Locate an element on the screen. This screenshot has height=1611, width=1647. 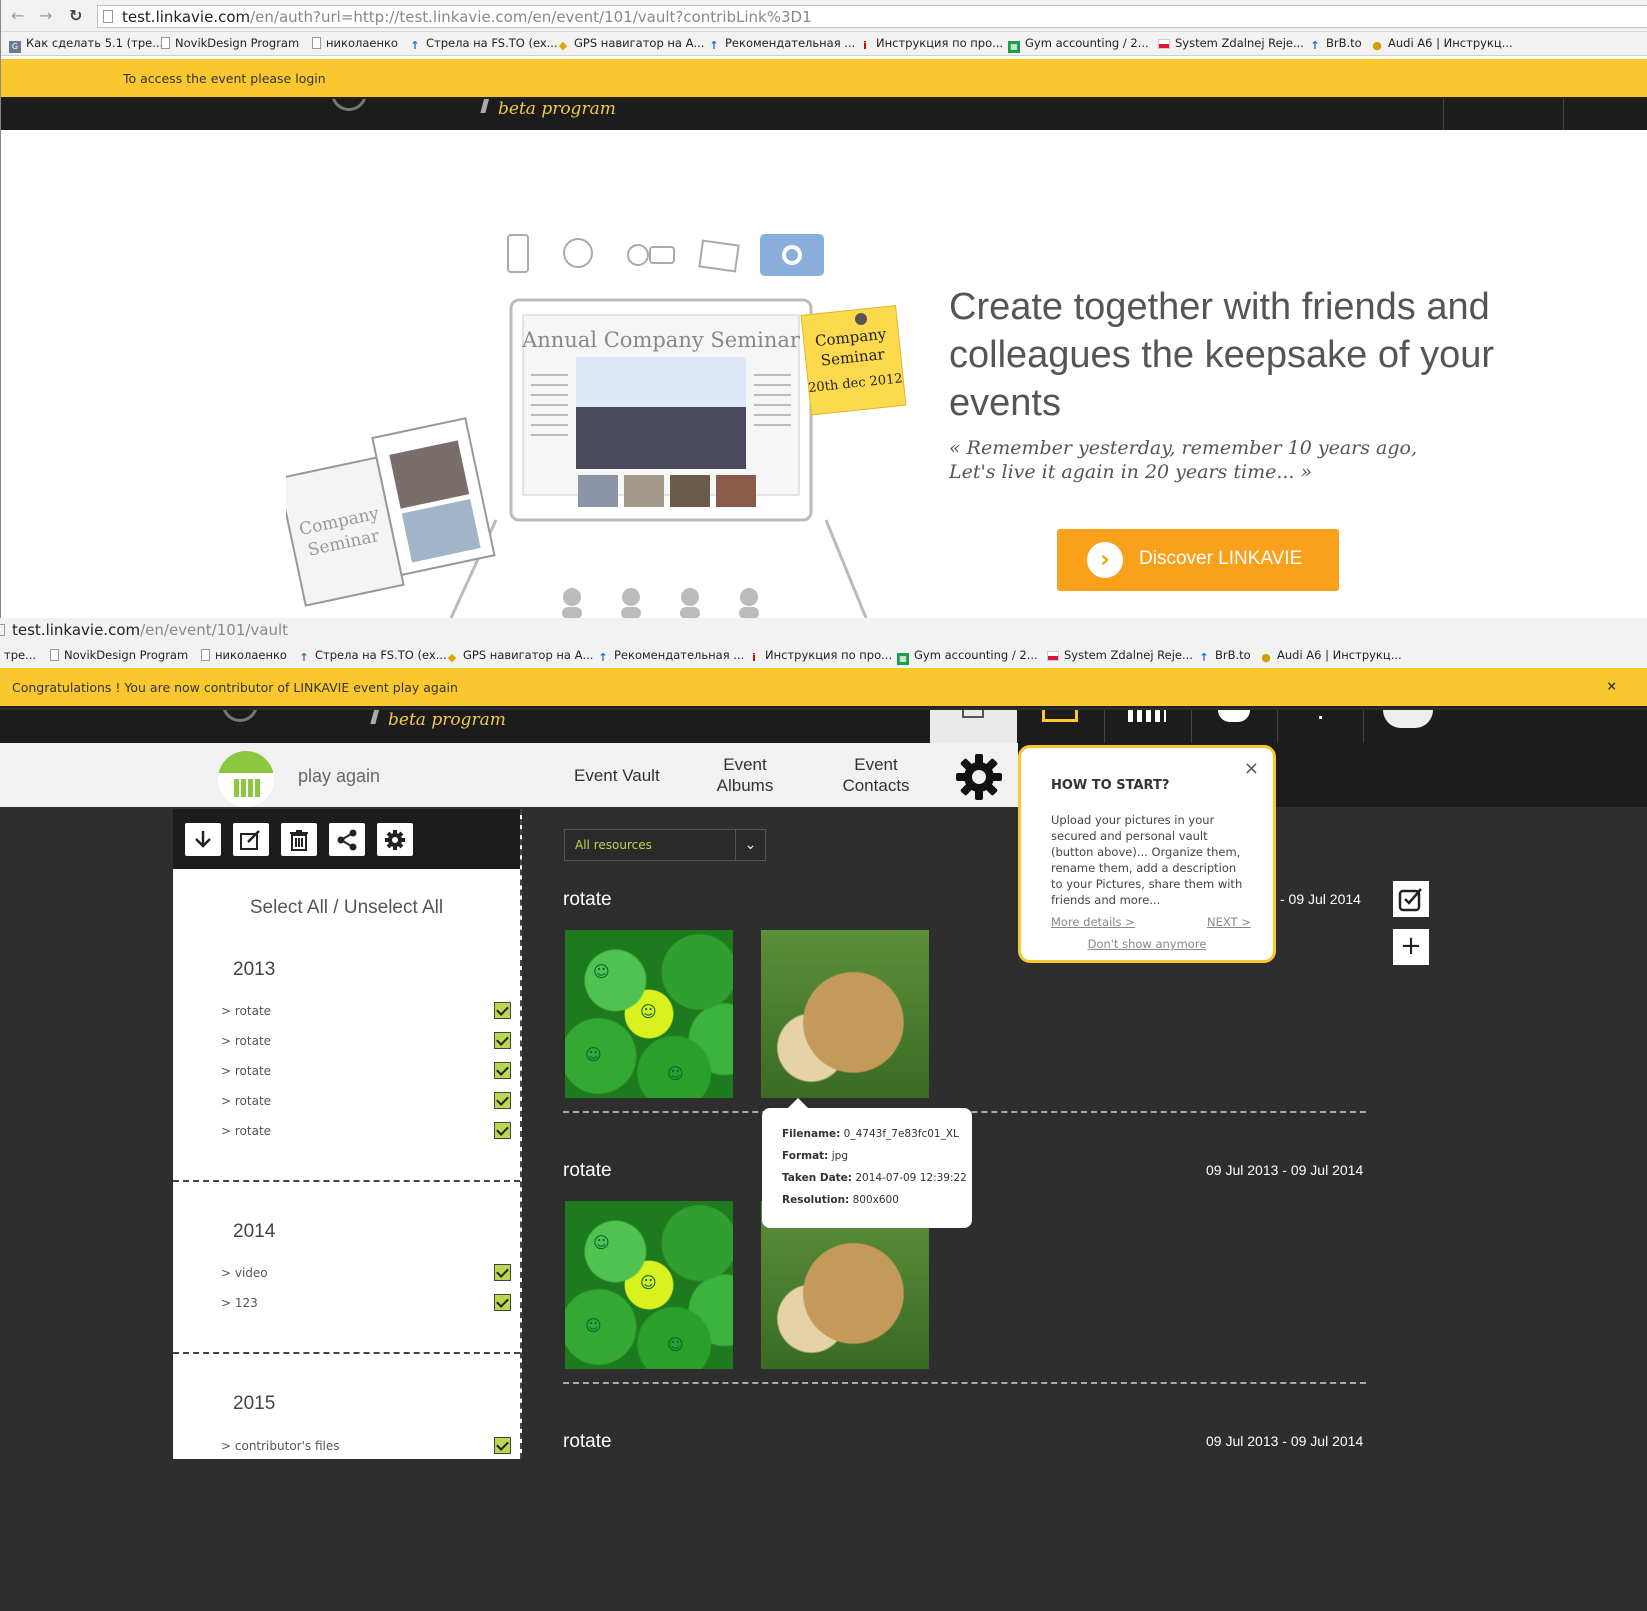
folder-item: > contributor's files is located at coordinates (280, 1446).